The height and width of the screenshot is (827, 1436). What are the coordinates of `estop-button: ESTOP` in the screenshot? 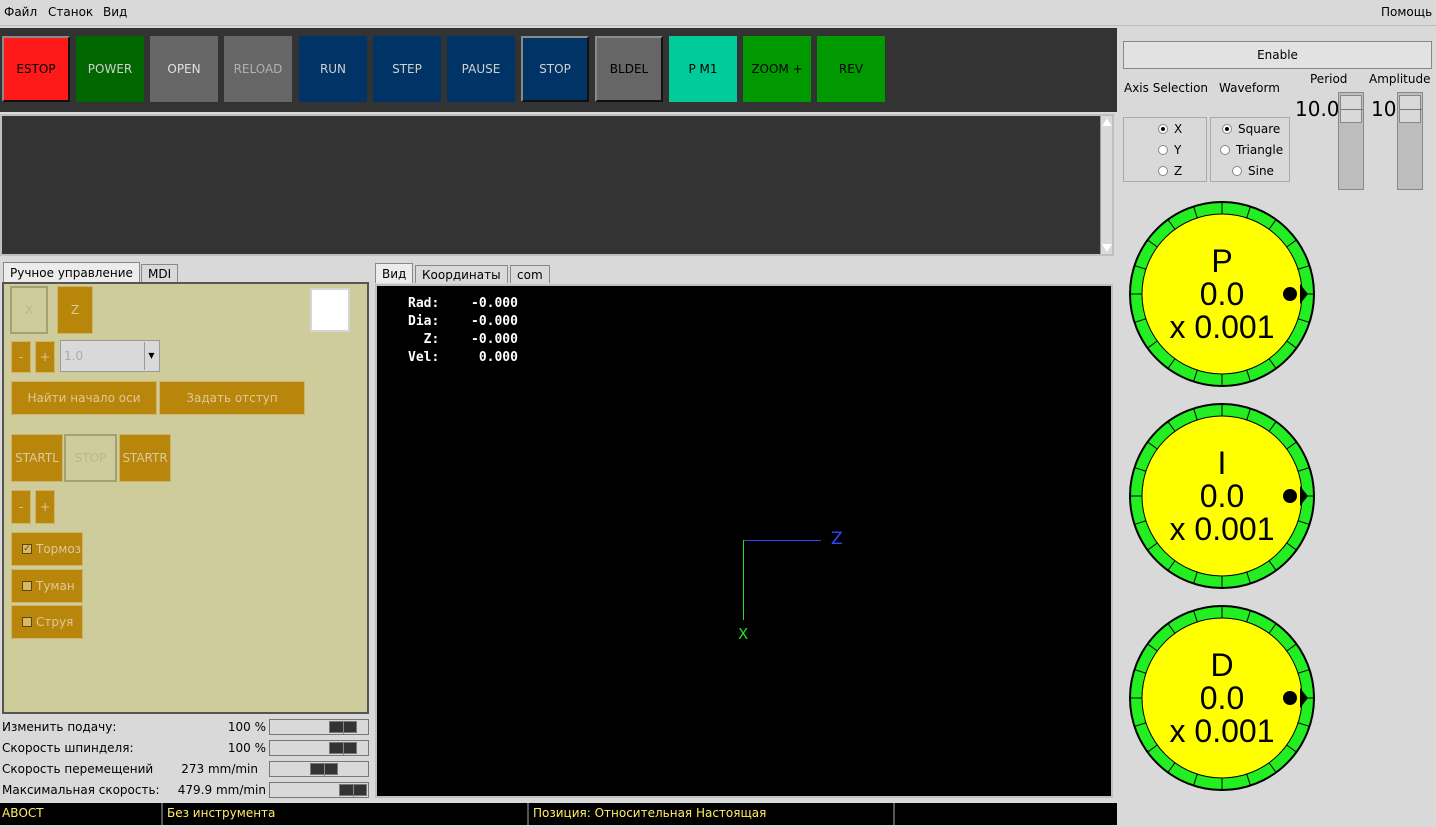 It's located at (36, 69).